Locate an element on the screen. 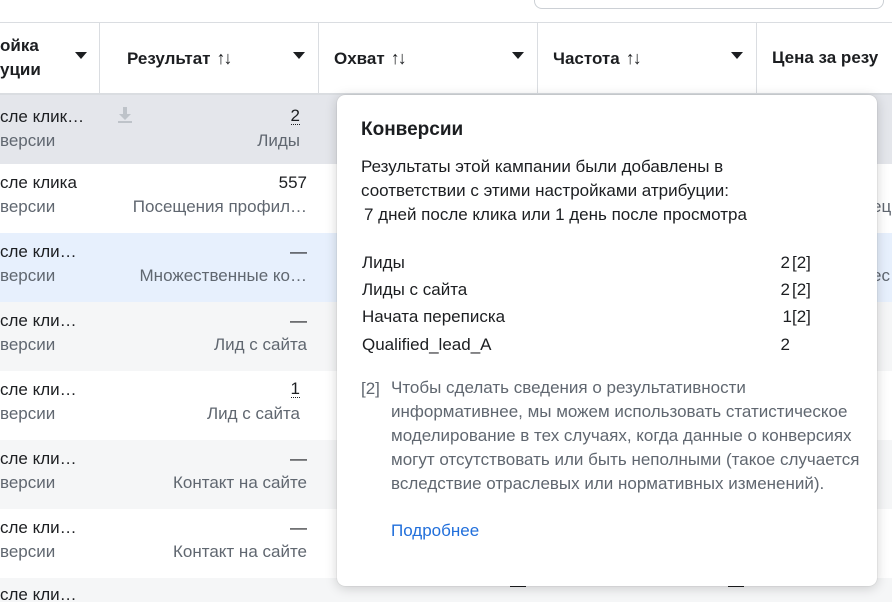 The image size is (892, 605). top-strip is located at coordinates (446, 11).